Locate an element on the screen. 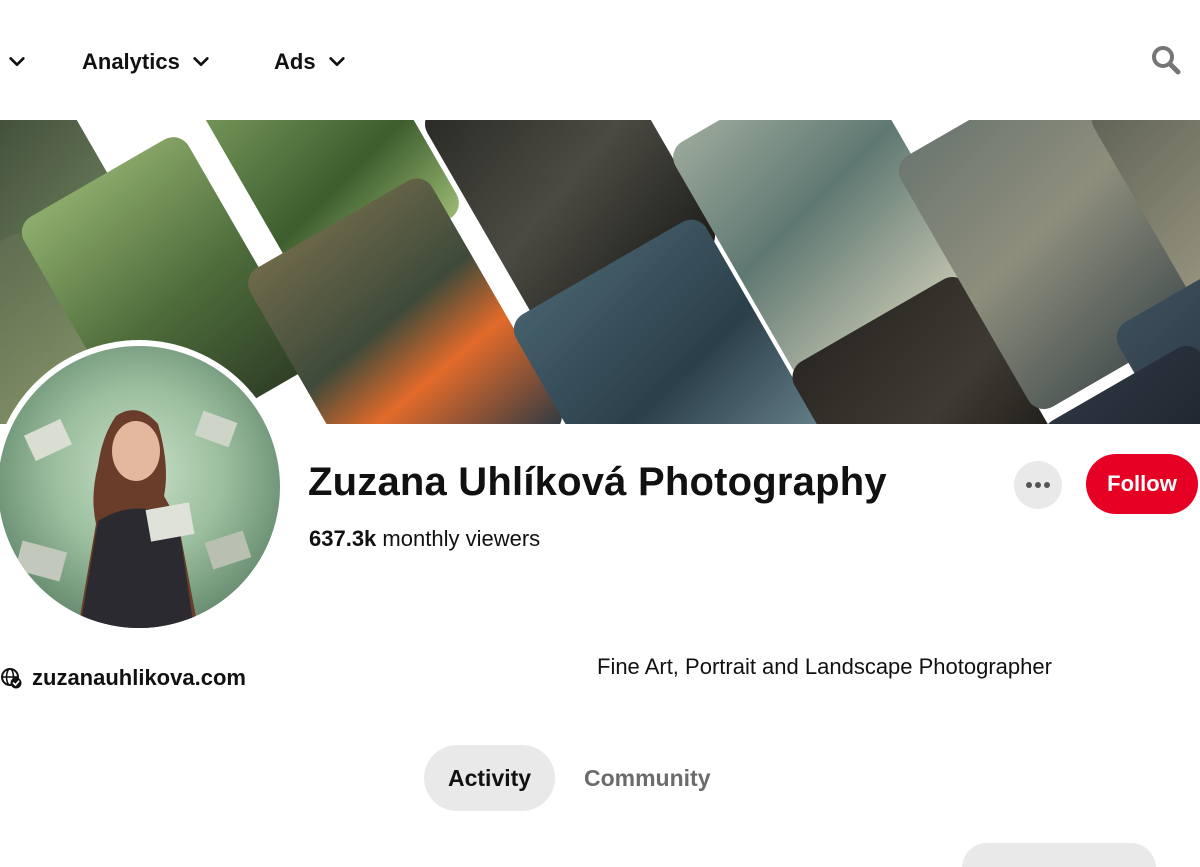 This screenshot has width=1200, height=867. avatar-frame is located at coordinates (143, 487).